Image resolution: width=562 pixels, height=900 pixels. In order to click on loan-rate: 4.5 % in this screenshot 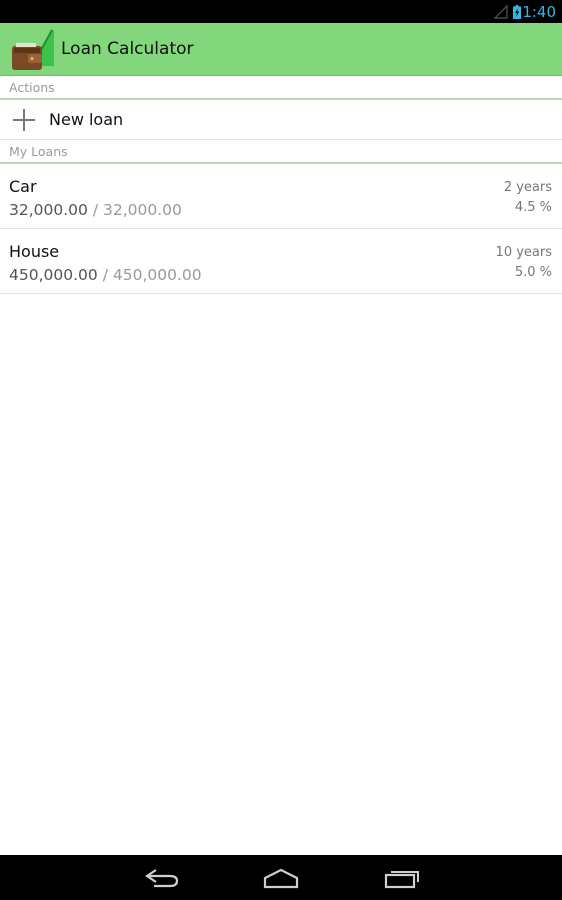, I will do `click(533, 207)`.